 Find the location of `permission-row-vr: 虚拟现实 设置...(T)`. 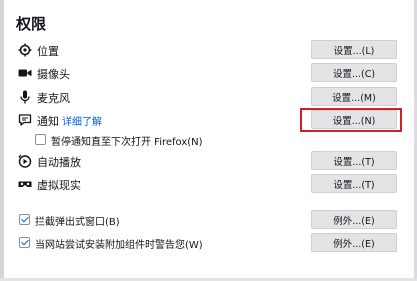

permission-row-vr: 虚拟现实 设置...(T) is located at coordinates (206, 185).